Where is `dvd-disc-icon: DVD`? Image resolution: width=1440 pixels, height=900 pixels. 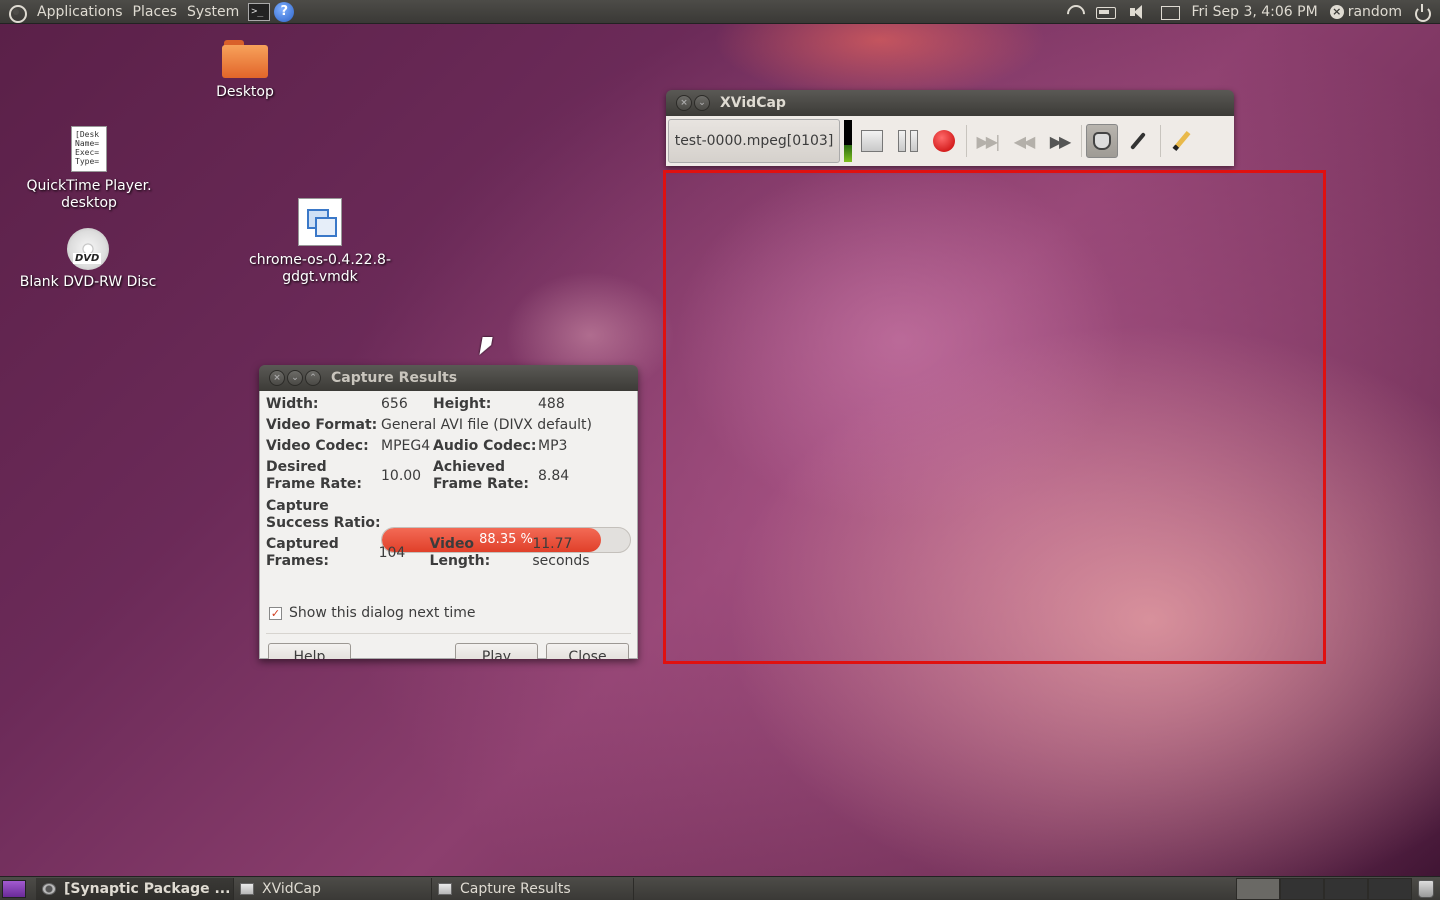 dvd-disc-icon: DVD is located at coordinates (88, 249).